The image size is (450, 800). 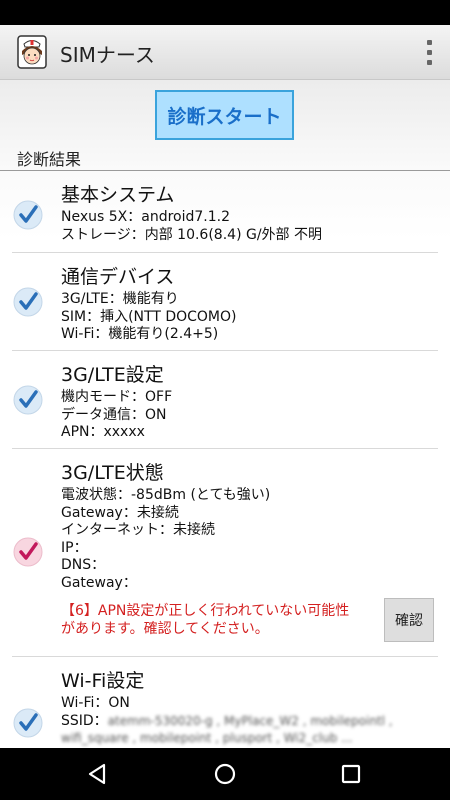 What do you see at coordinates (225, 400) in the screenshot?
I see `section-lte-settings: 3G/LTE設定 機内モード：OFF データ通信：ON APN：xxxxx` at bounding box center [225, 400].